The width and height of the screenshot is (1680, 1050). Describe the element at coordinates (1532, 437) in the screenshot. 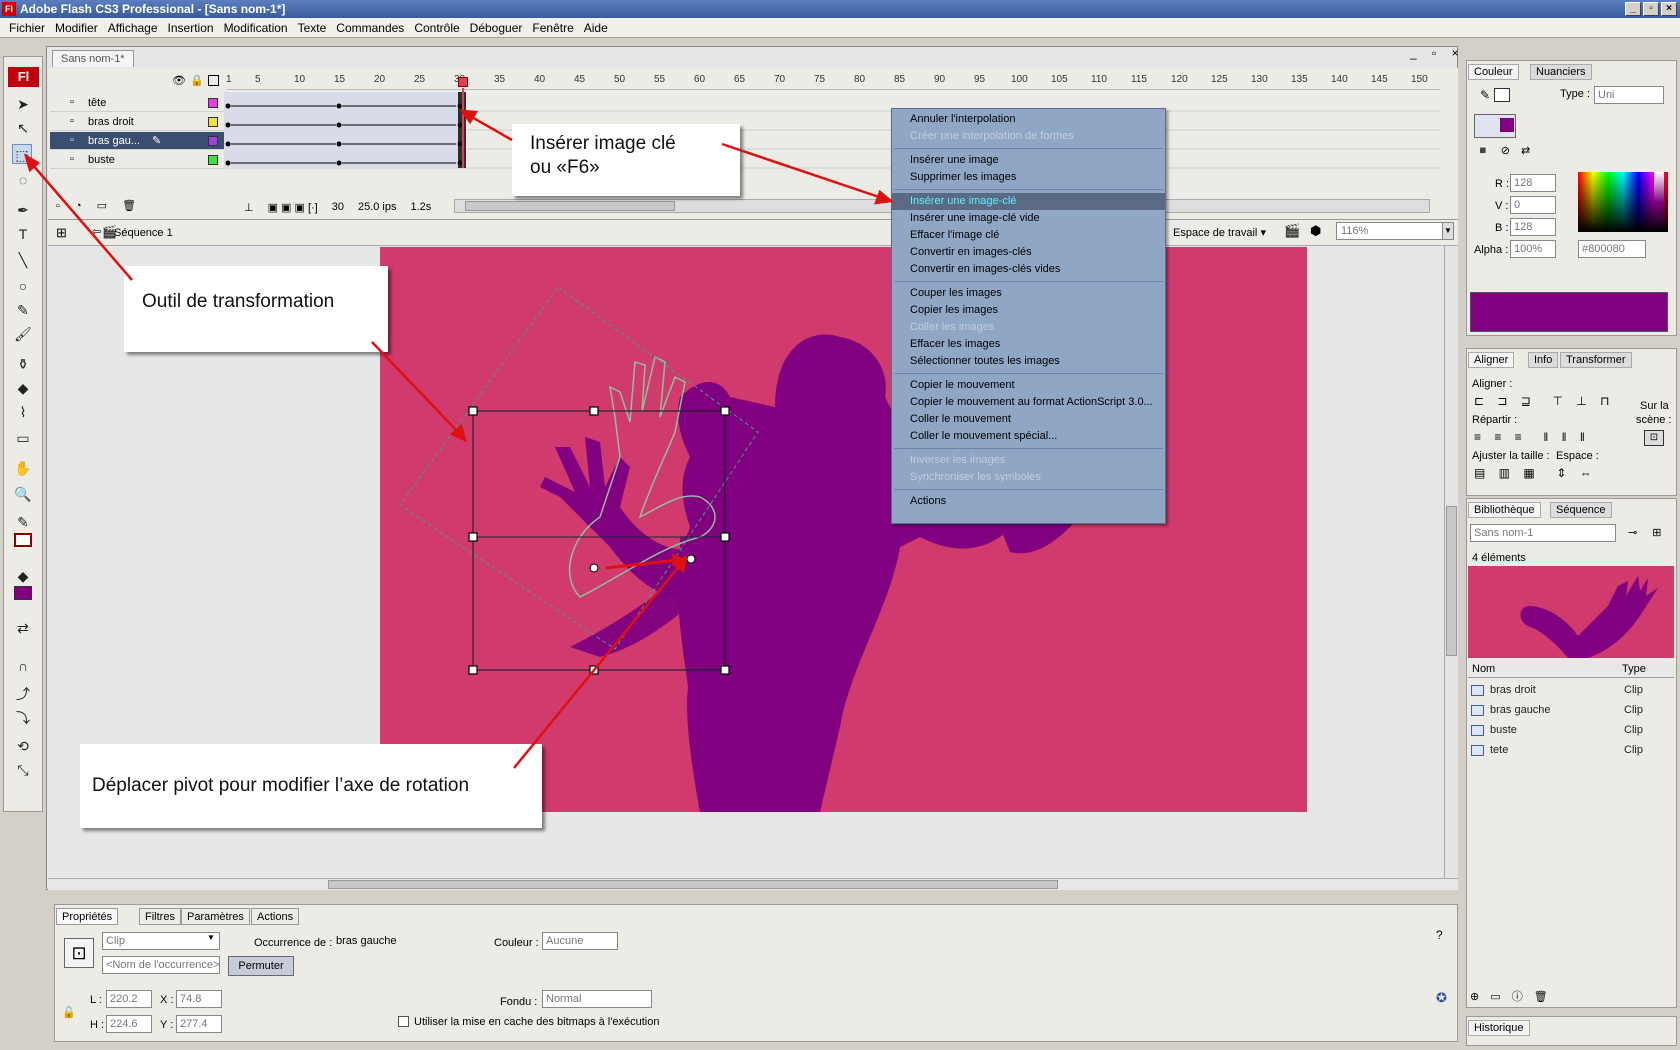

I see `distribute-icons: ≡ ≡ ≡ ‖ ‖ ‖` at that location.